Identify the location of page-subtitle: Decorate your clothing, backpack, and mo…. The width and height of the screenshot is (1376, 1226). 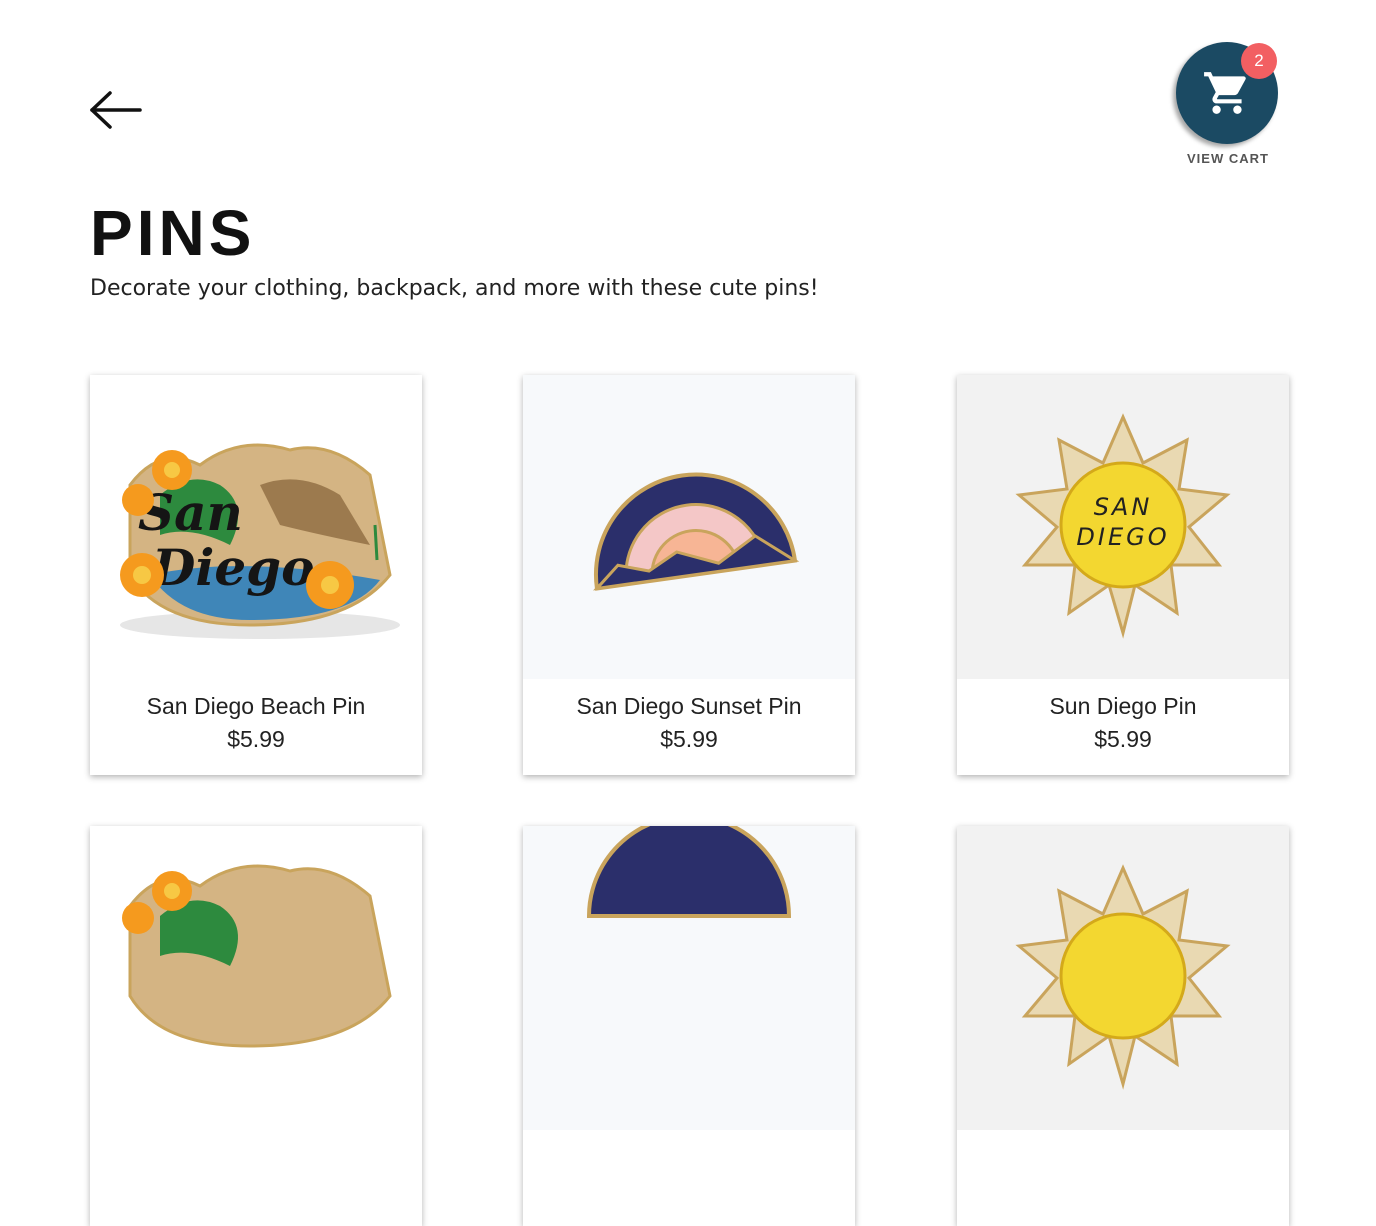
(454, 288).